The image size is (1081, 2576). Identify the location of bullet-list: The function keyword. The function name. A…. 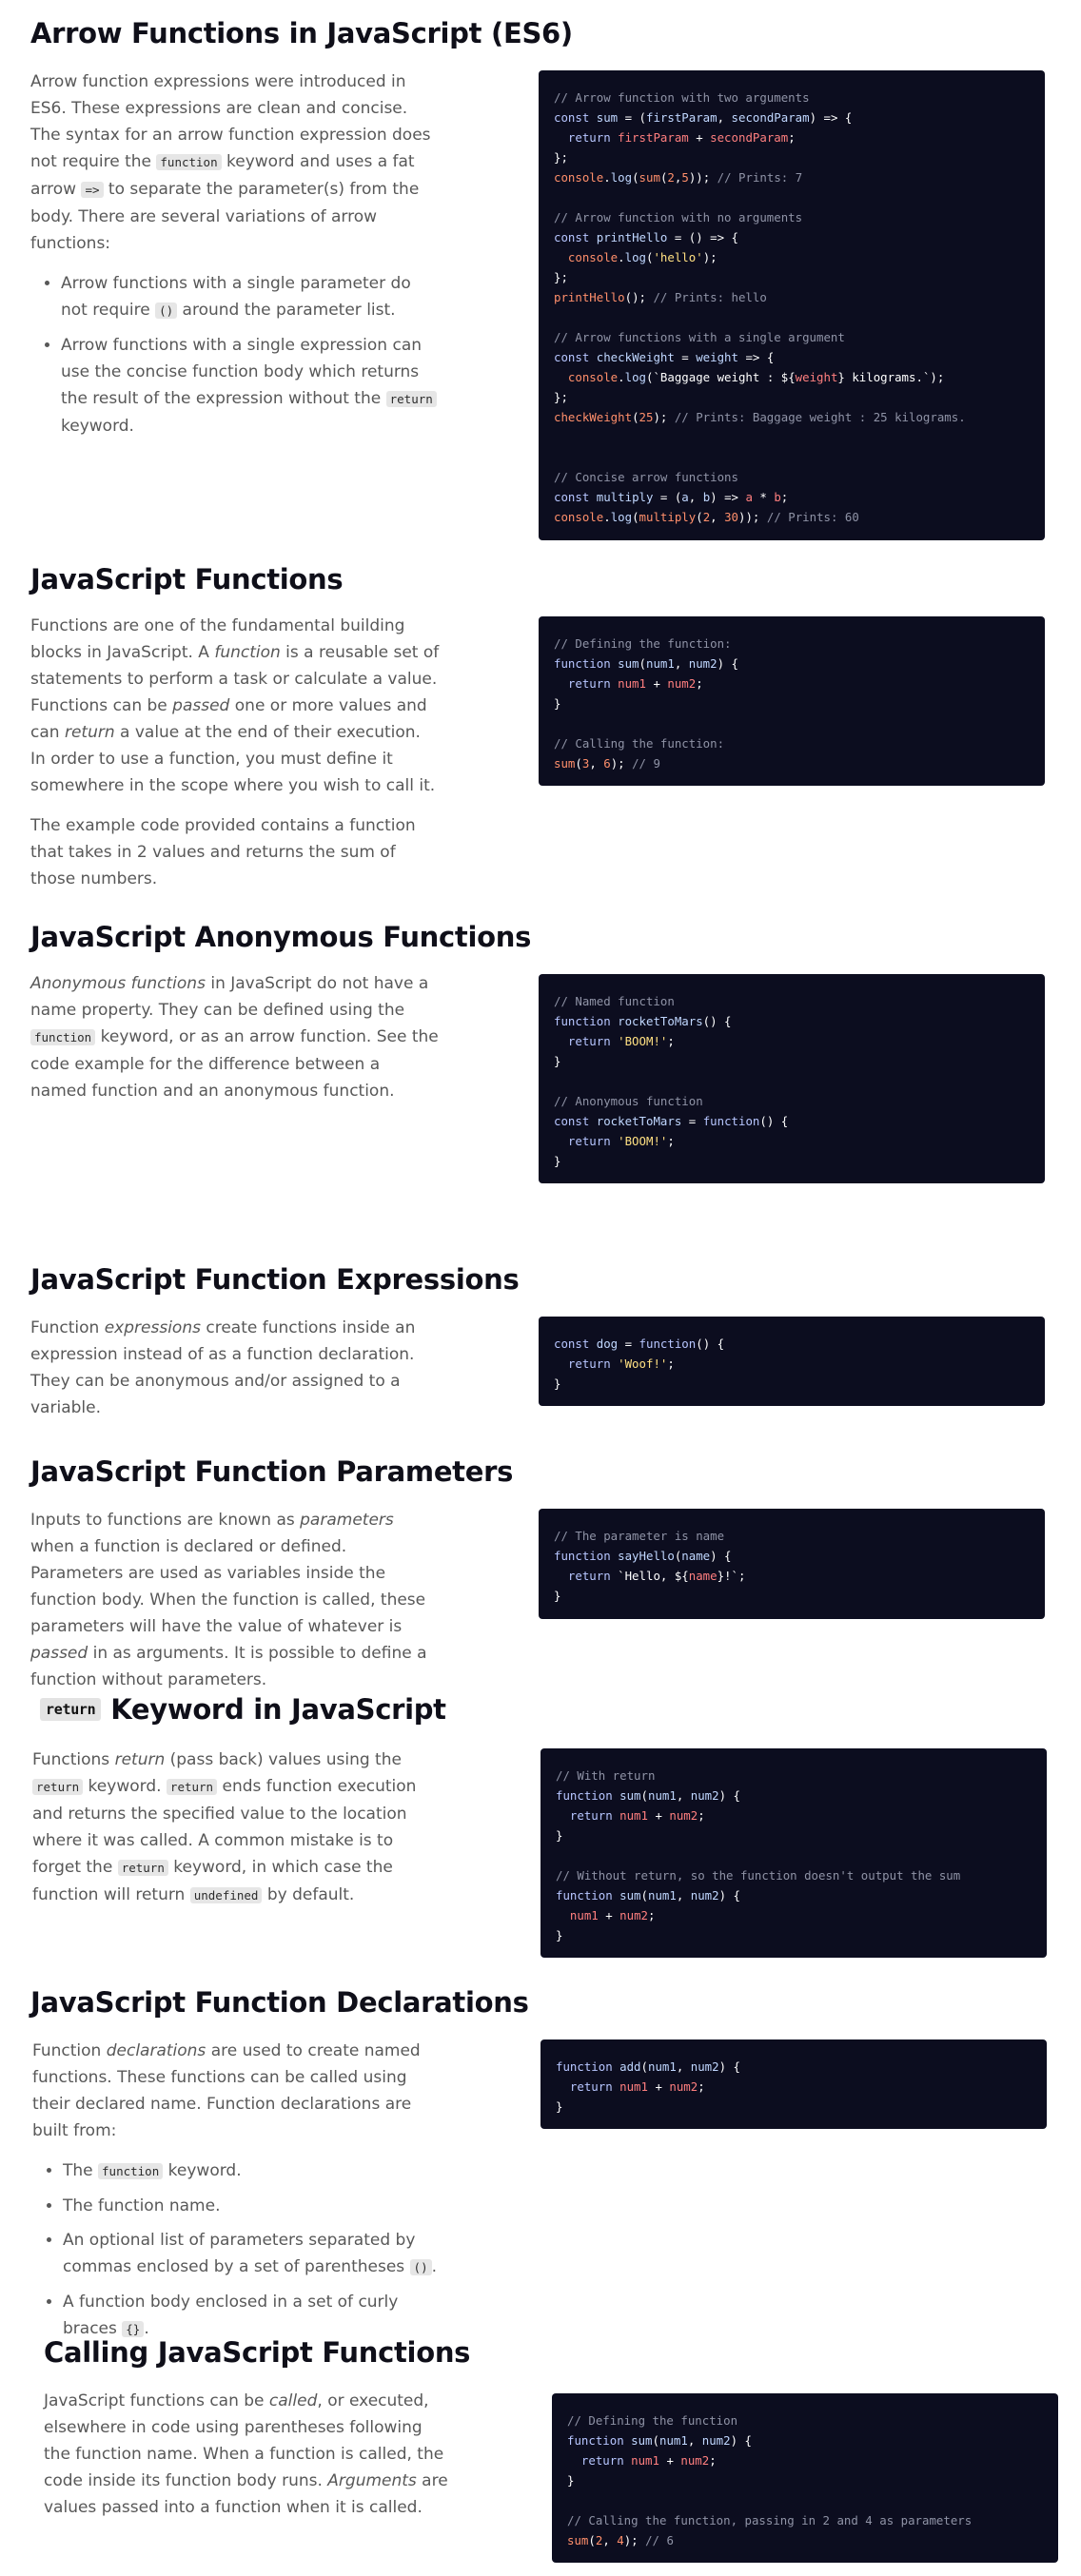
(237, 2250).